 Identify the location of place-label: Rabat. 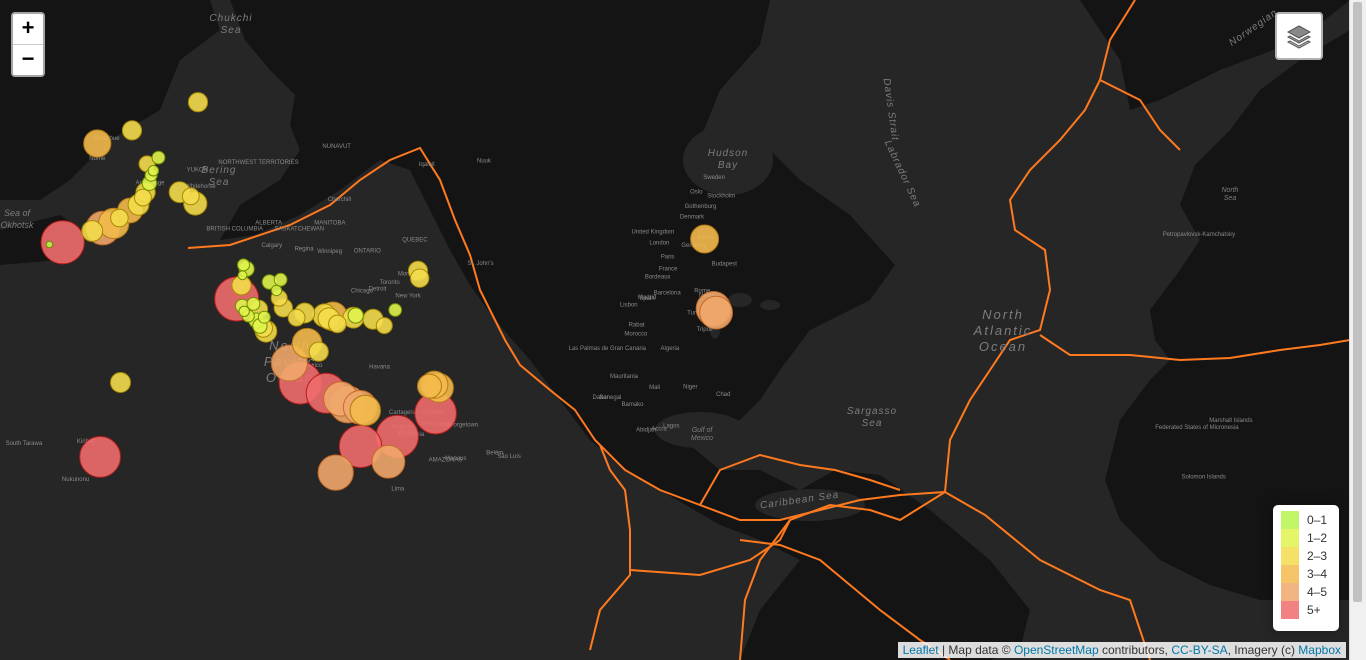
(637, 325).